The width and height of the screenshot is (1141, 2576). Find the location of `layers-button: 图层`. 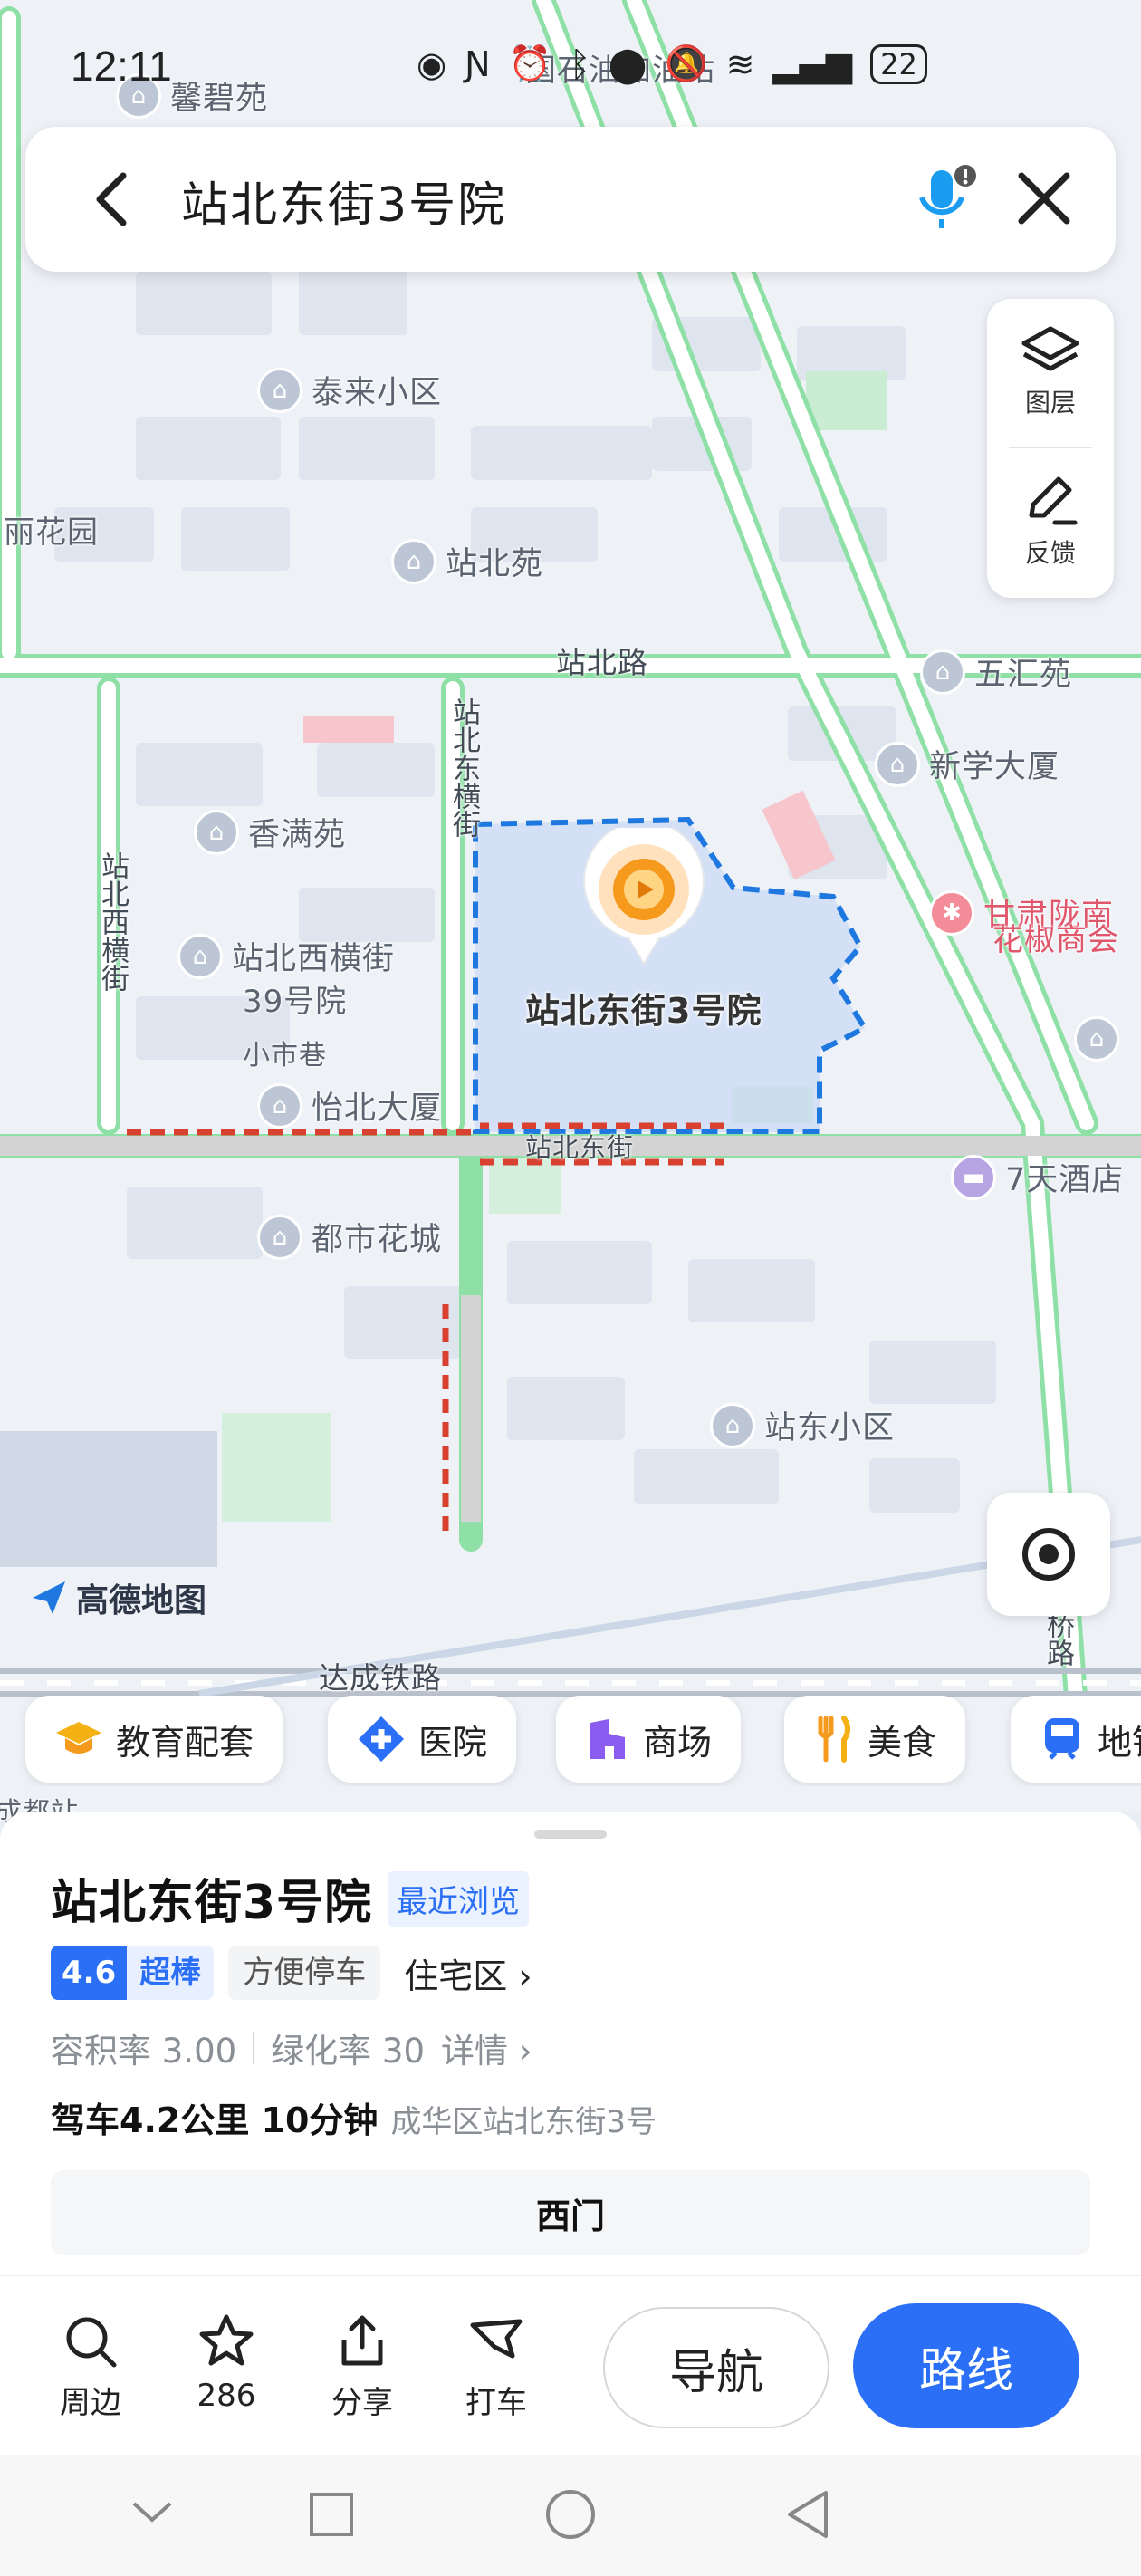

layers-button: 图层 is located at coordinates (1051, 371).